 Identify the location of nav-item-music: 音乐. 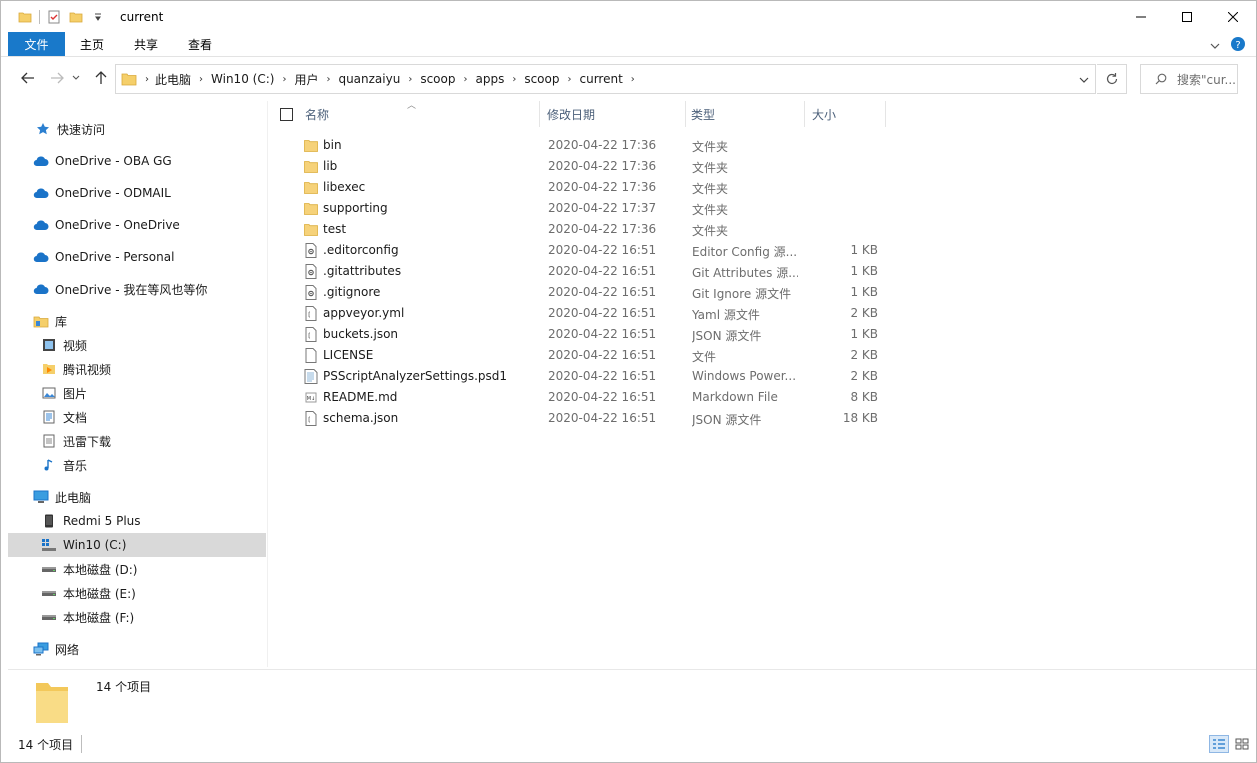
(137, 465).